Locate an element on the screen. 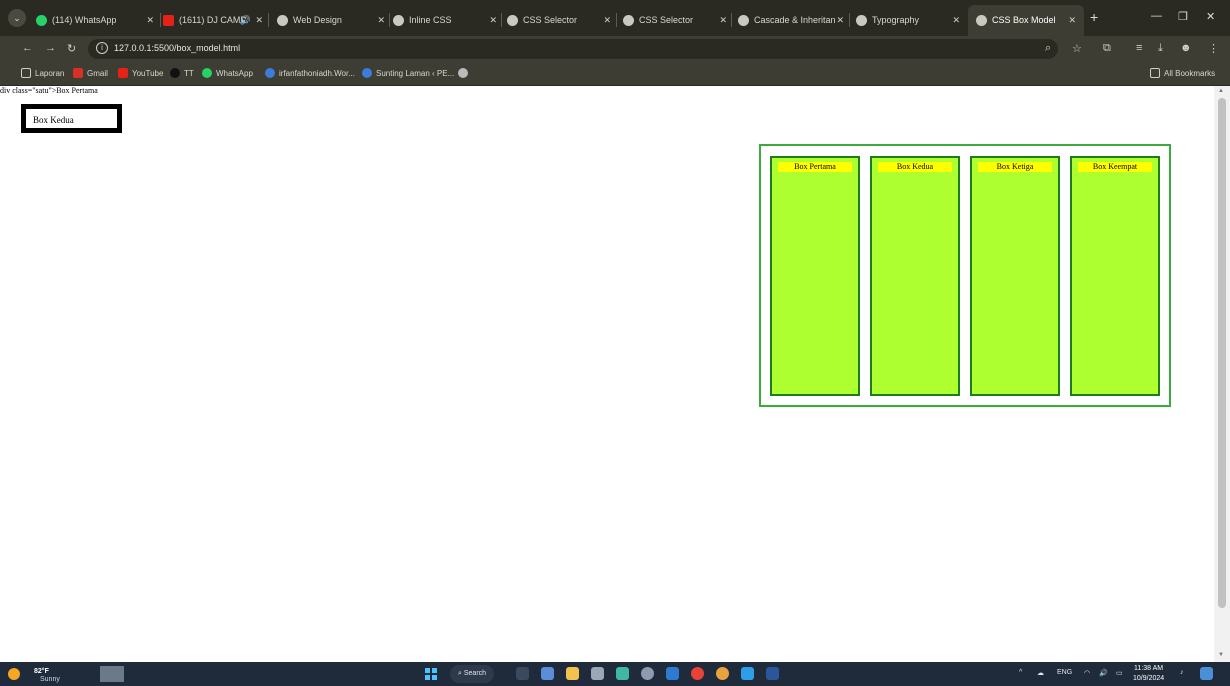 Image resolution: width=1230 pixels, height=686 pixels. reload-icon: ↻ is located at coordinates (71, 48).